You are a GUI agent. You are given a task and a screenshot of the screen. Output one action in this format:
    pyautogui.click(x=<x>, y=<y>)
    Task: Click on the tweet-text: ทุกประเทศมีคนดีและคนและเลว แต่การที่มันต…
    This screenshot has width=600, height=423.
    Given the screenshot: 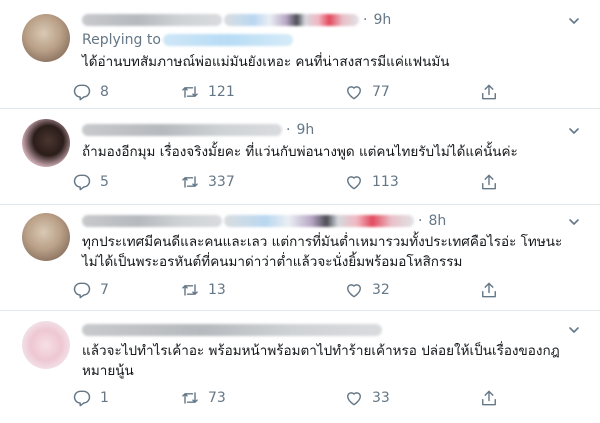 What is the action you would take?
    pyautogui.click(x=332, y=252)
    